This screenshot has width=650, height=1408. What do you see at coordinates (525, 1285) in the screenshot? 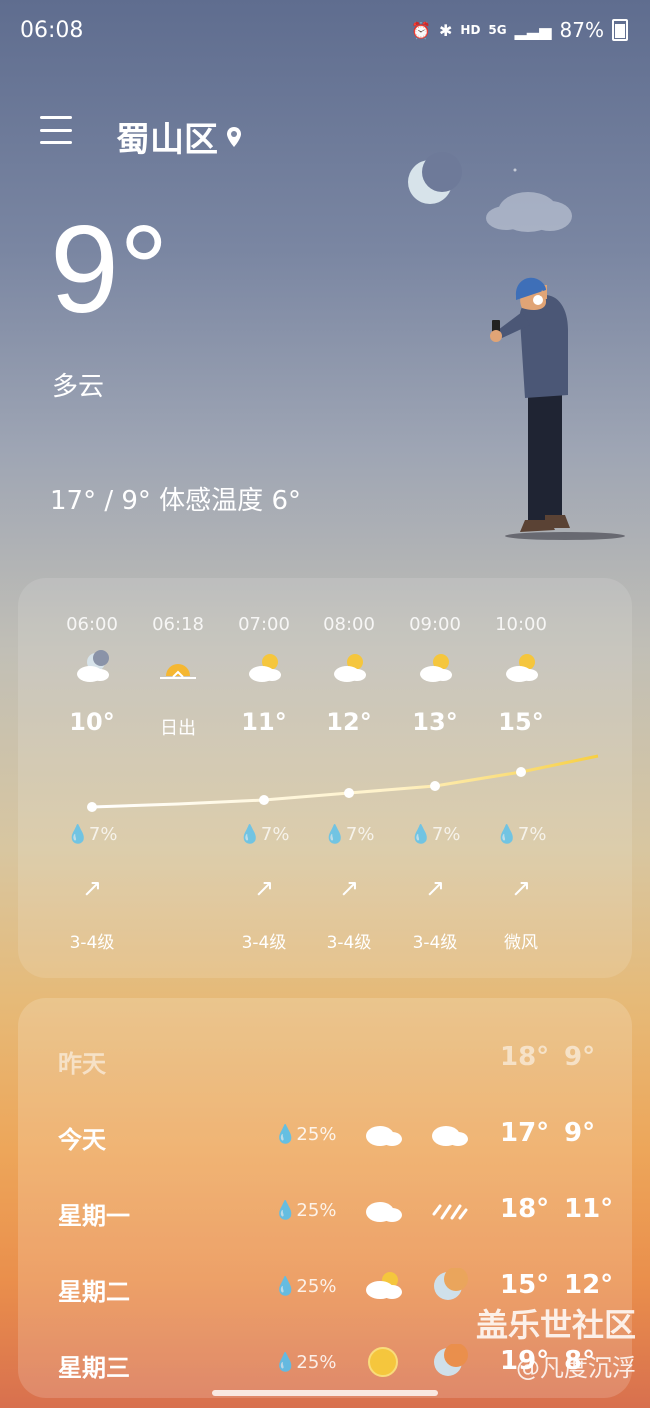
I see `day-high: 15°` at bounding box center [525, 1285].